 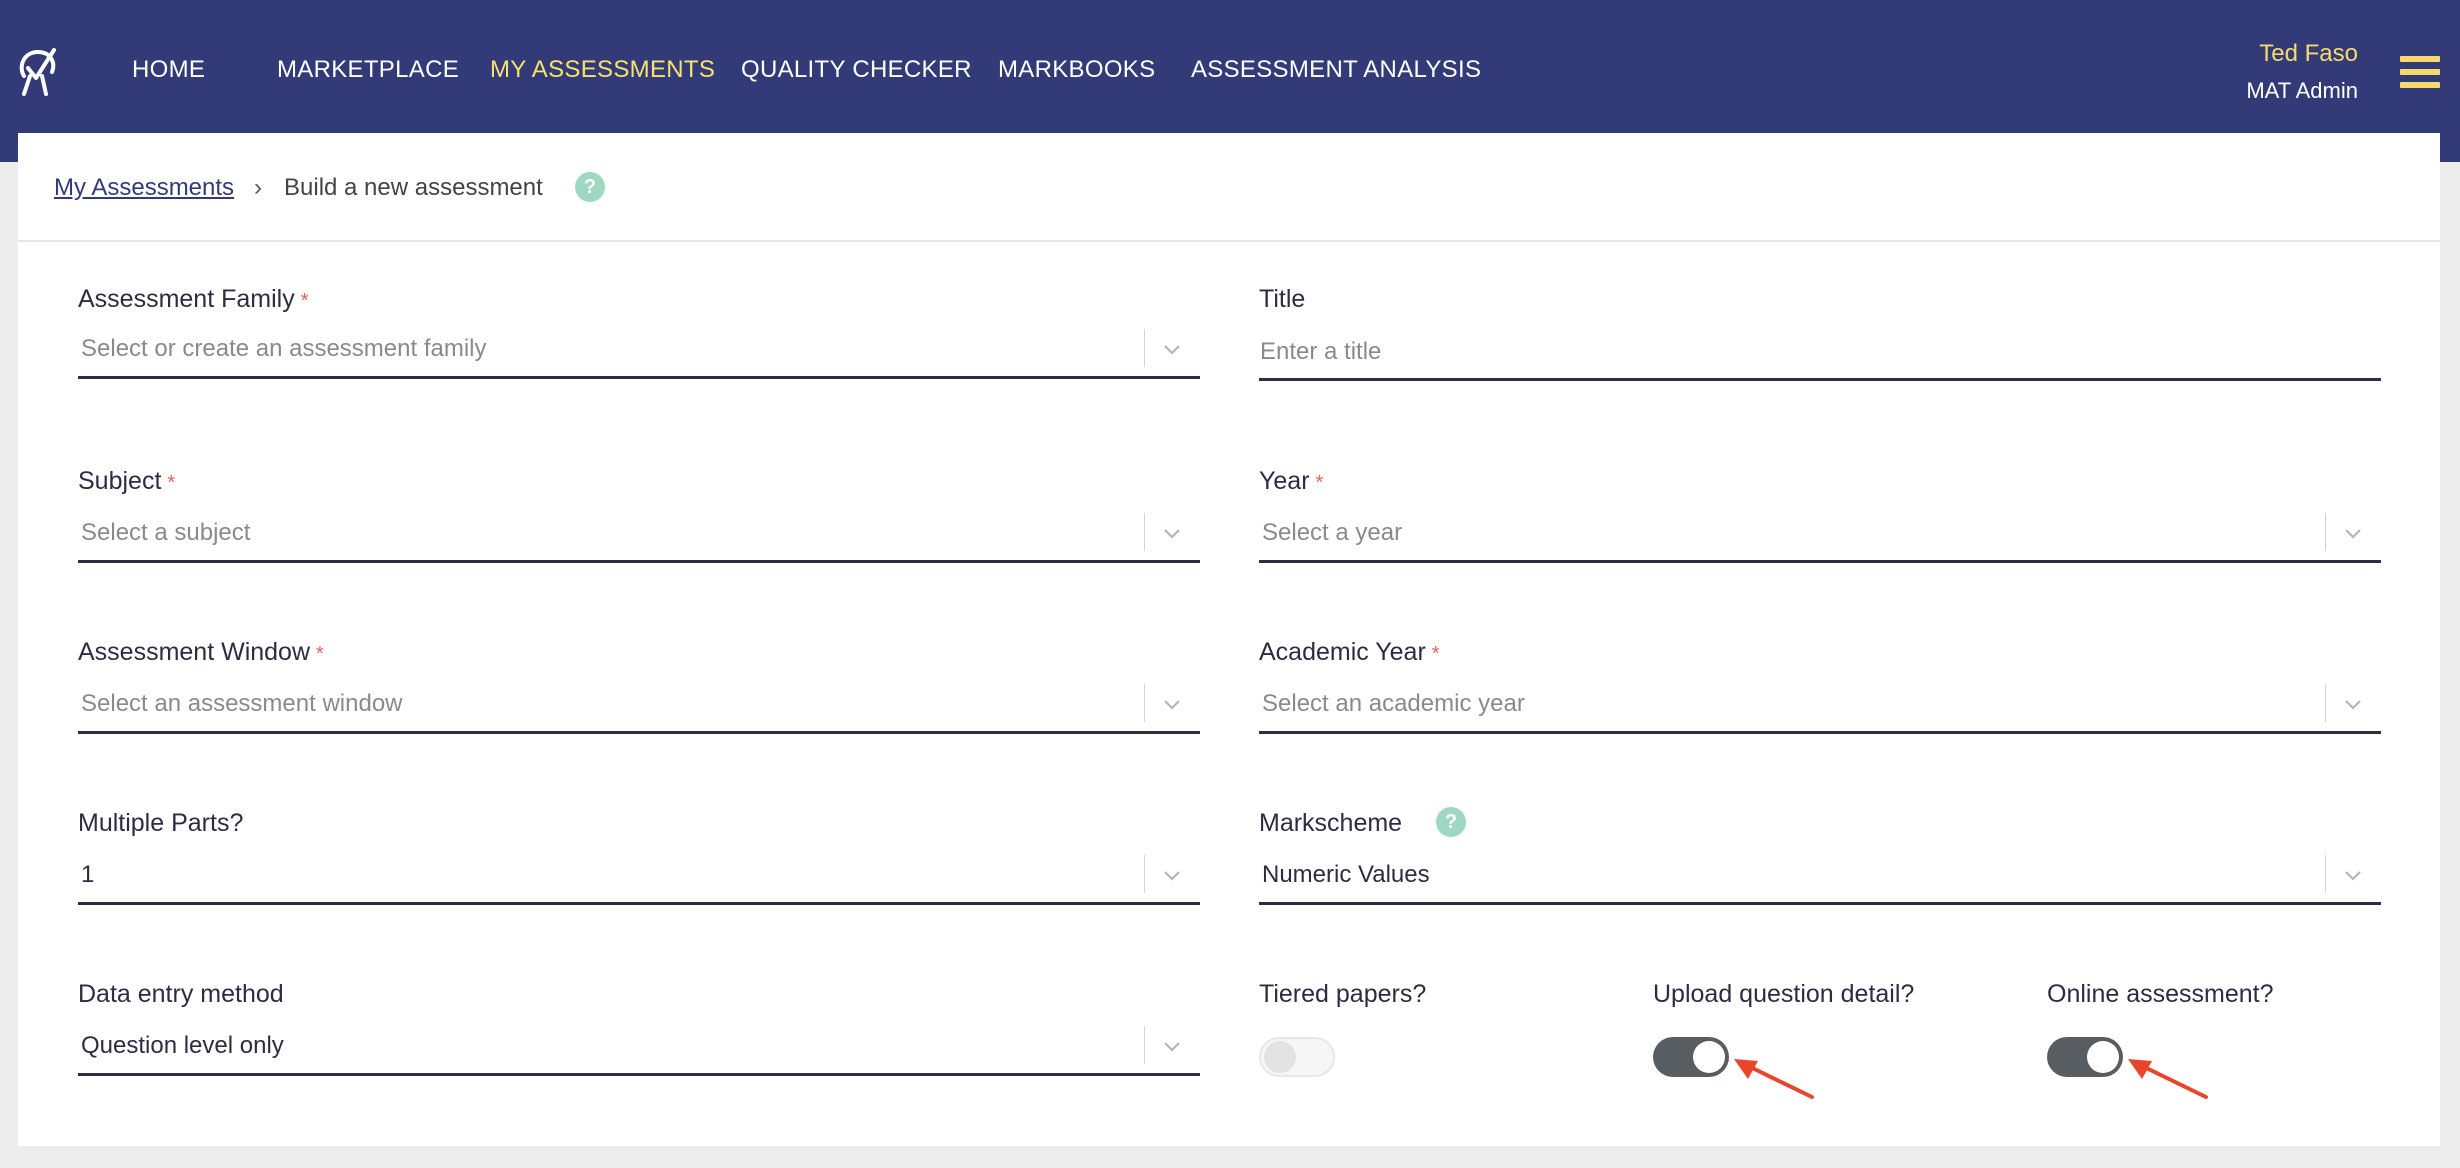 I want to click on academic-year-placeholder: Select an academic year, so click(x=1393, y=703).